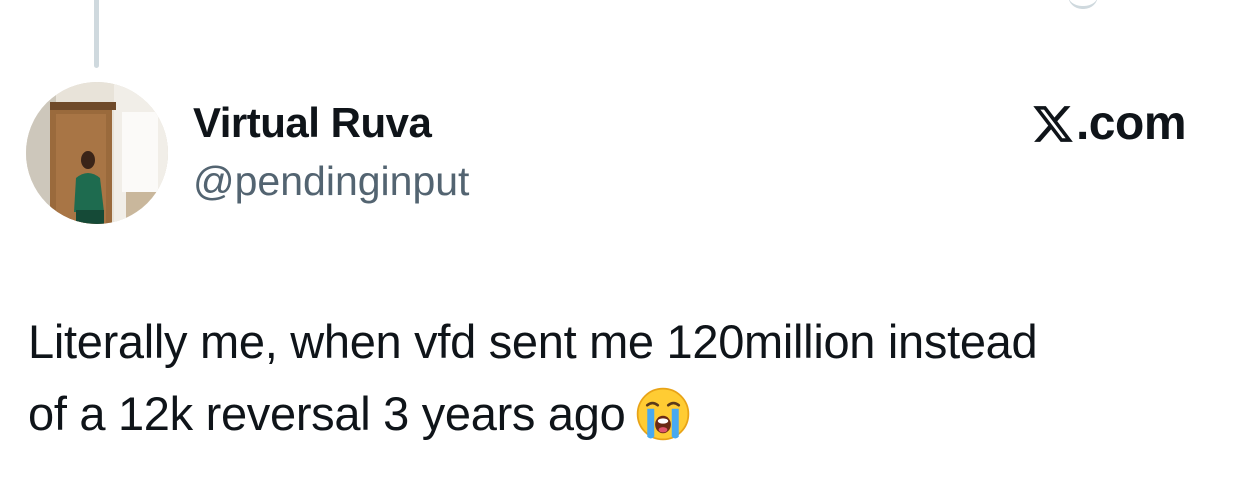  I want to click on author-handle: @pendinginput, so click(331, 181).